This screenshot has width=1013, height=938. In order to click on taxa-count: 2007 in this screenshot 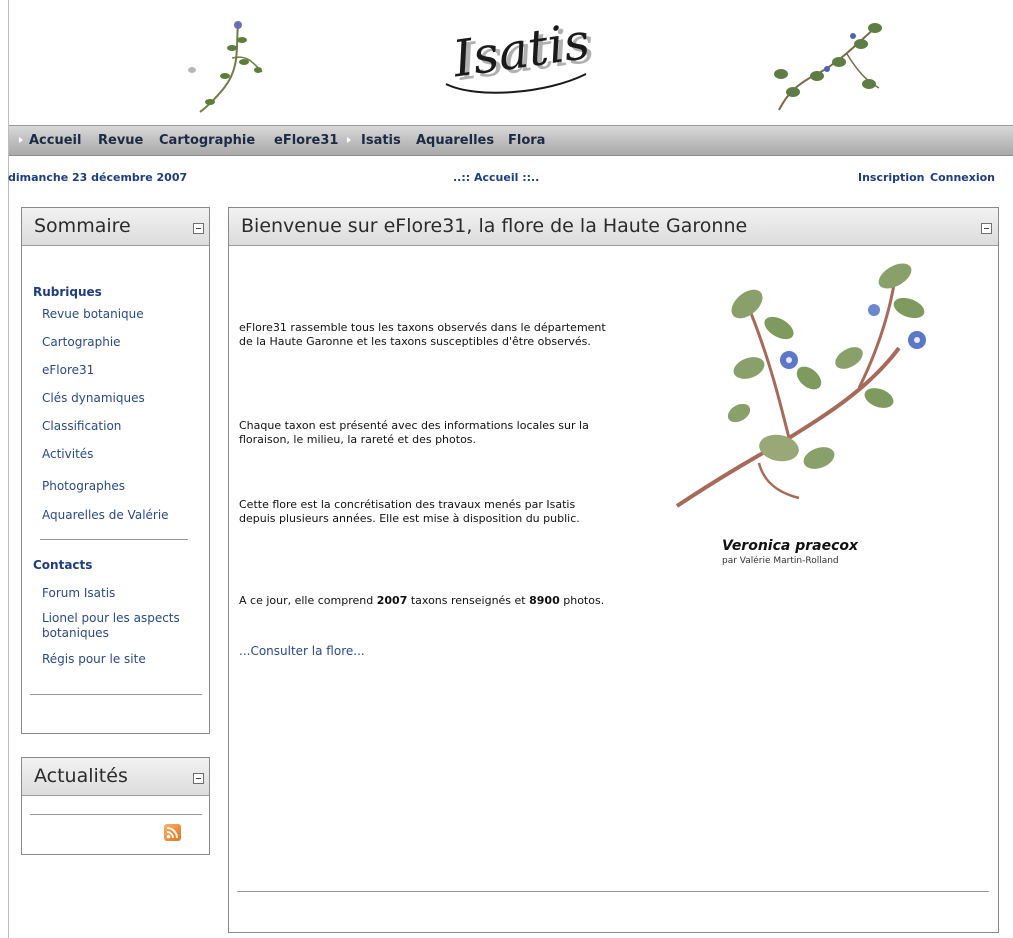, I will do `click(392, 600)`.